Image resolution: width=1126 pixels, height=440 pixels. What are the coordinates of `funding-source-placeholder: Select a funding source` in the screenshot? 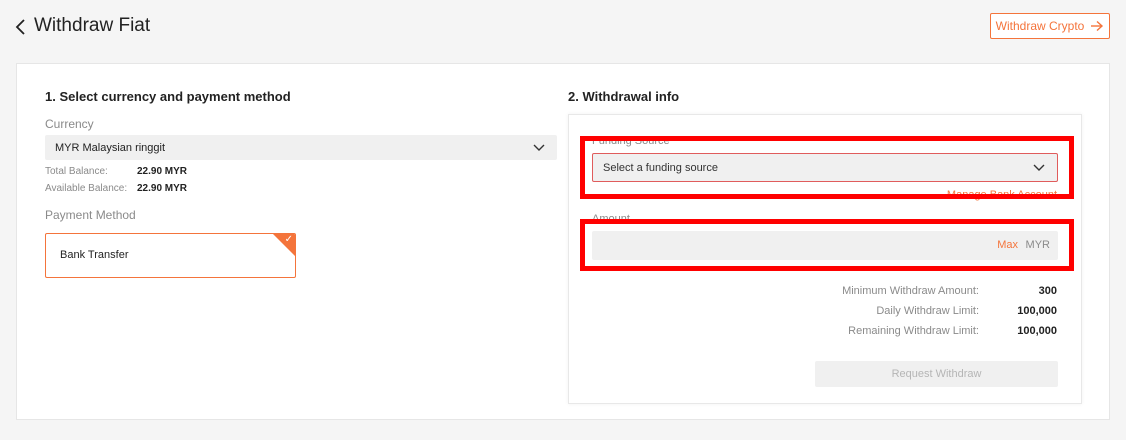 It's located at (660, 167).